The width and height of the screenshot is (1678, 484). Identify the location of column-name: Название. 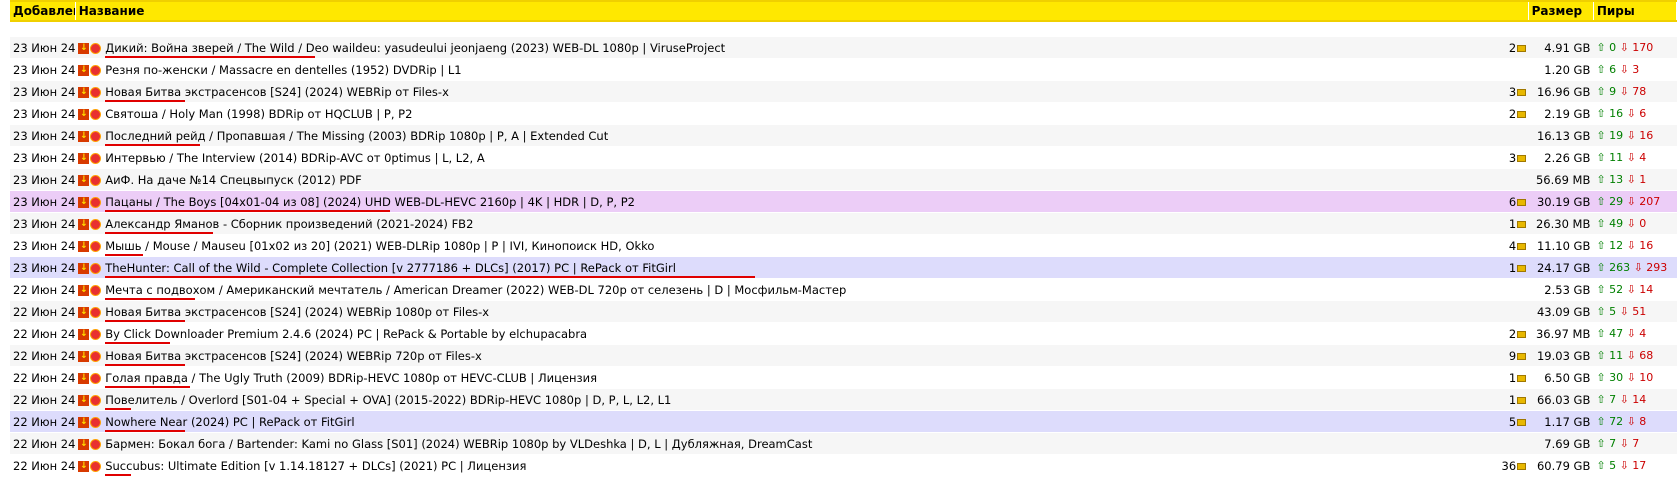
(802, 11).